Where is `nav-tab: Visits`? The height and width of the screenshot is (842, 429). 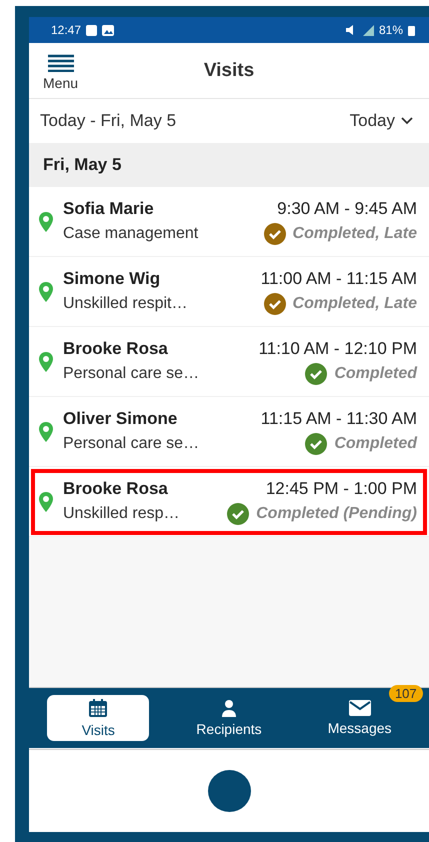
nav-tab: Visits is located at coordinates (98, 718).